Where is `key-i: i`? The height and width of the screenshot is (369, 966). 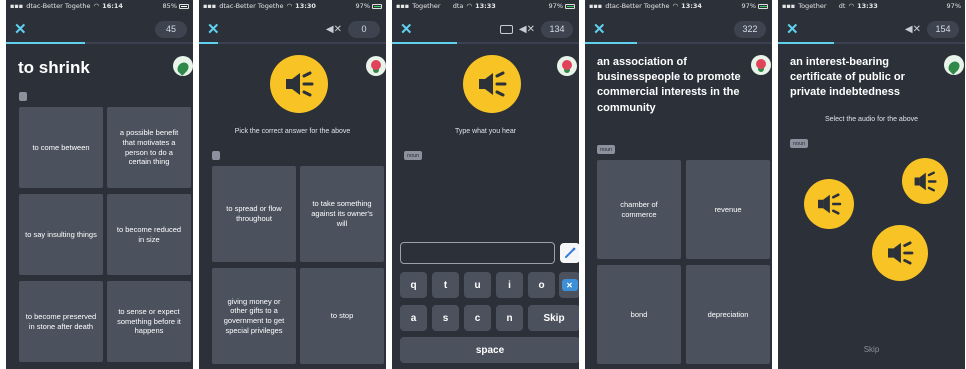 key-i: i is located at coordinates (509, 285).